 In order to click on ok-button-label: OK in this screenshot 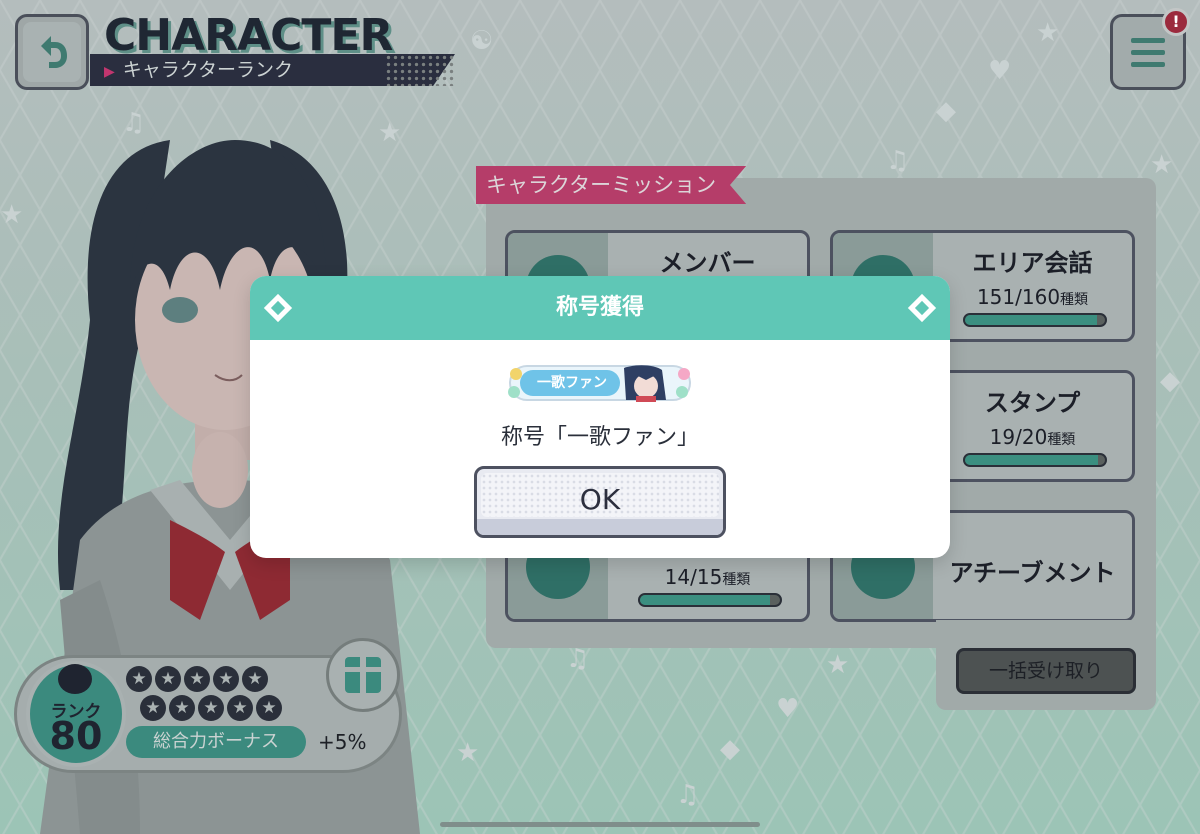, I will do `click(600, 499)`.